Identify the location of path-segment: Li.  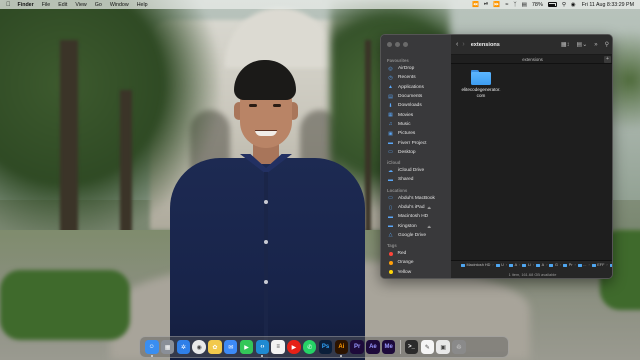
(526, 265).